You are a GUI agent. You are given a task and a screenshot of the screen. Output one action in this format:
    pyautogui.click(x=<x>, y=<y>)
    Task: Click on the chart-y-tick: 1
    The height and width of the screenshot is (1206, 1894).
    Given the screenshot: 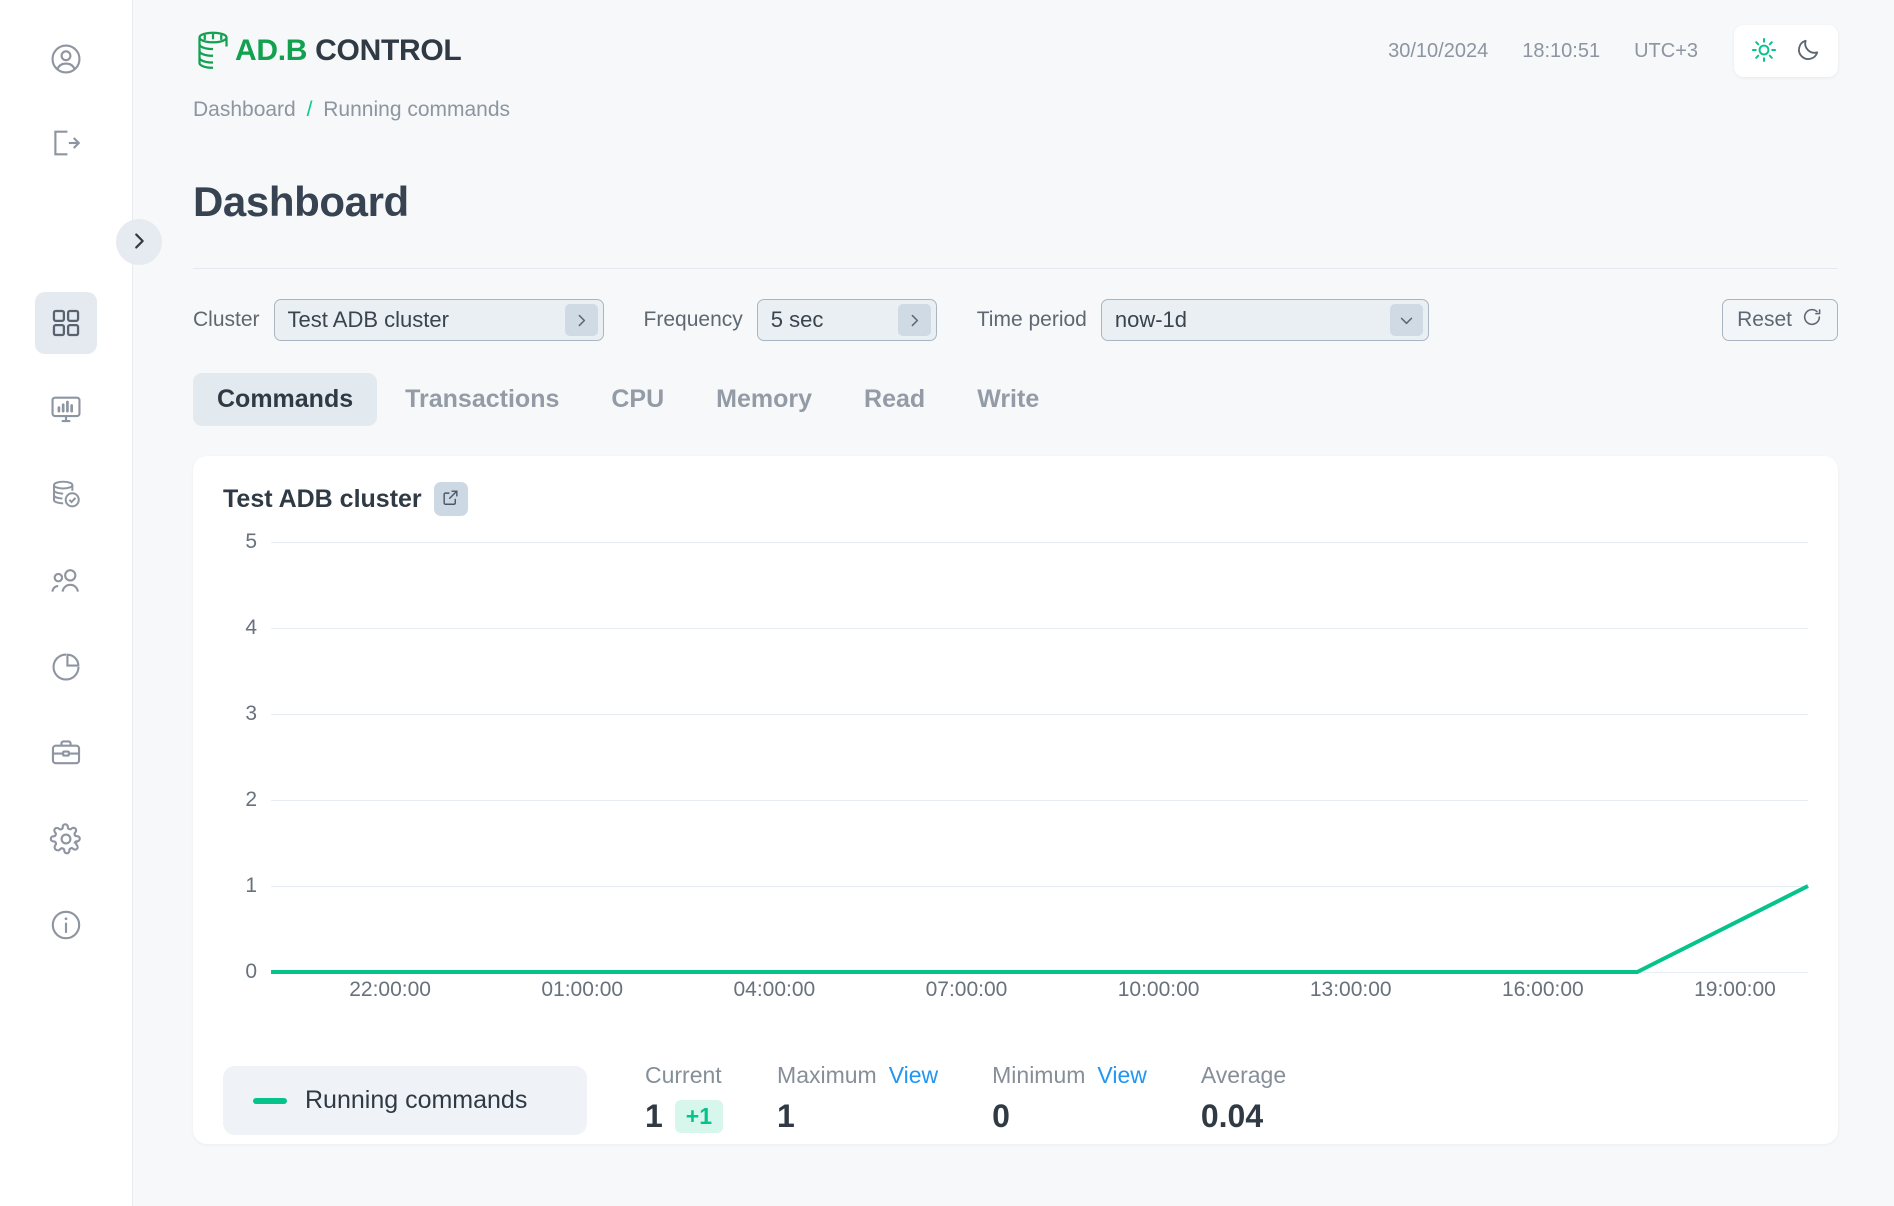 What is the action you would take?
    pyautogui.click(x=251, y=885)
    